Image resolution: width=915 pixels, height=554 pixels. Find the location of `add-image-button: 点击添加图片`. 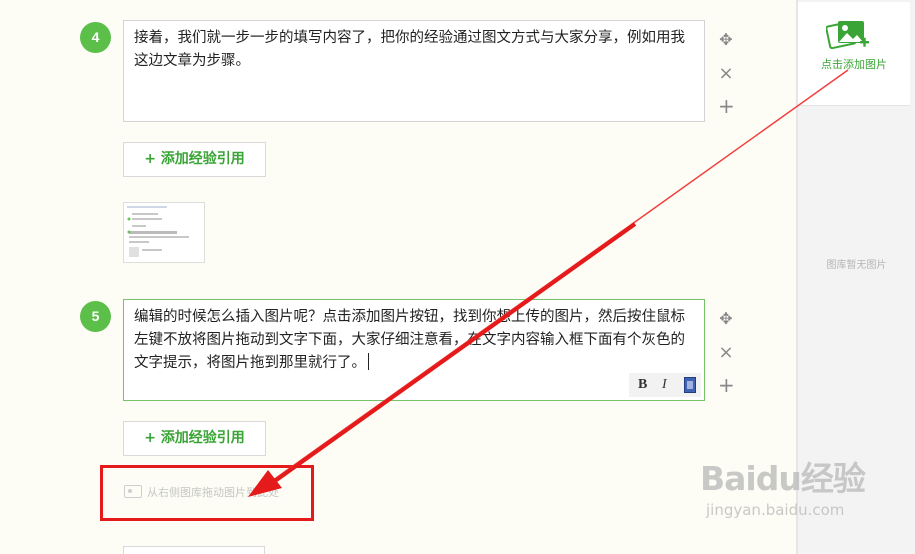

add-image-button: 点击添加图片 is located at coordinates (854, 54).